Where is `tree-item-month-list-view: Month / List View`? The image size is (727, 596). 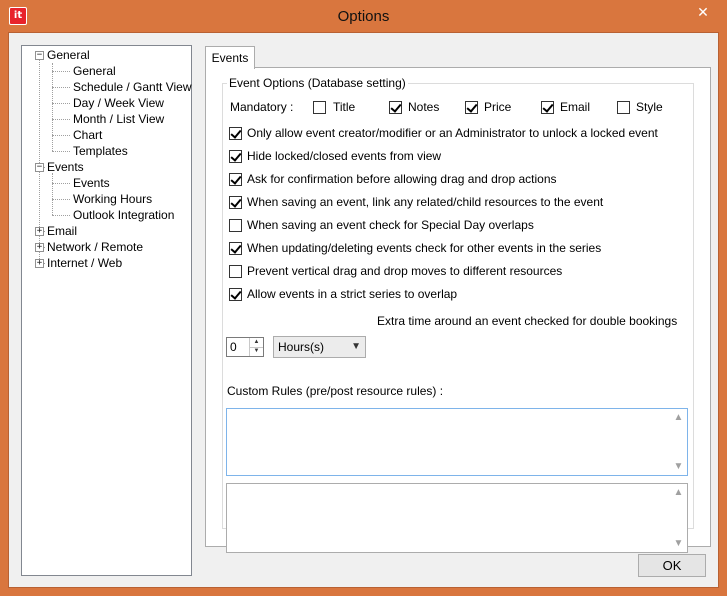 tree-item-month-list-view: Month / List View is located at coordinates (118, 119).